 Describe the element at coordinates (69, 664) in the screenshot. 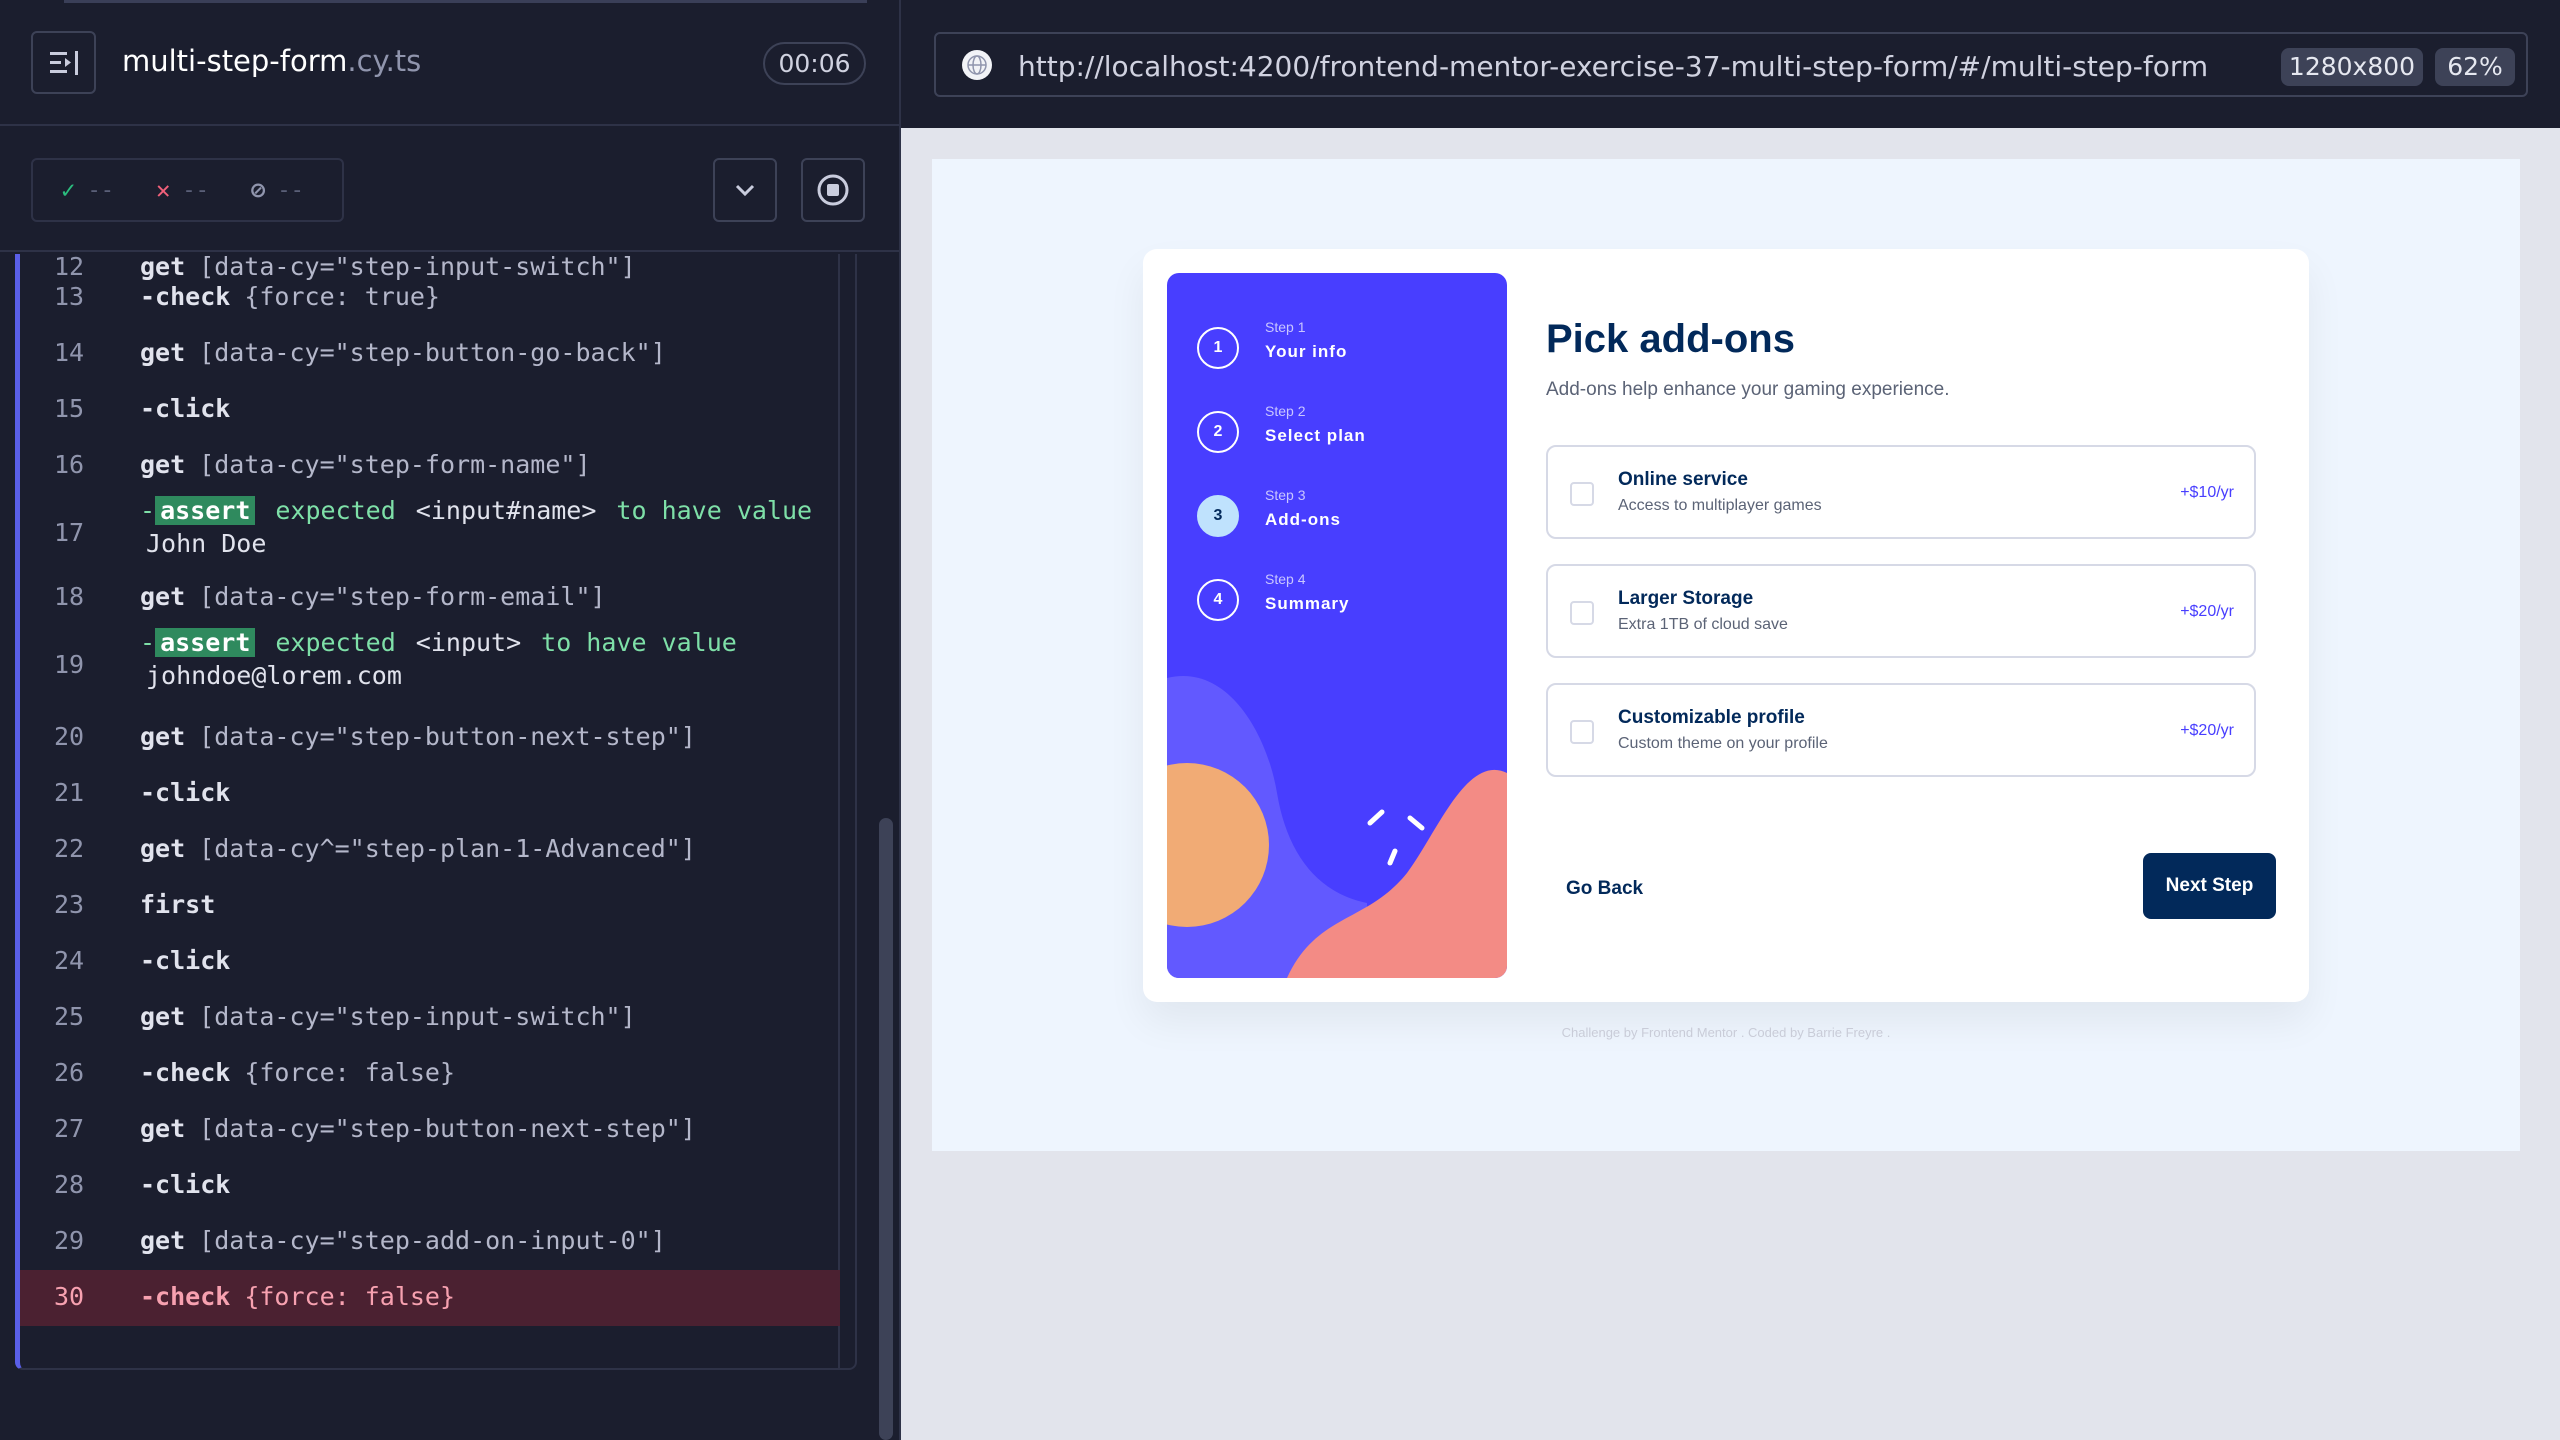

I see `command-line-number: 19` at that location.